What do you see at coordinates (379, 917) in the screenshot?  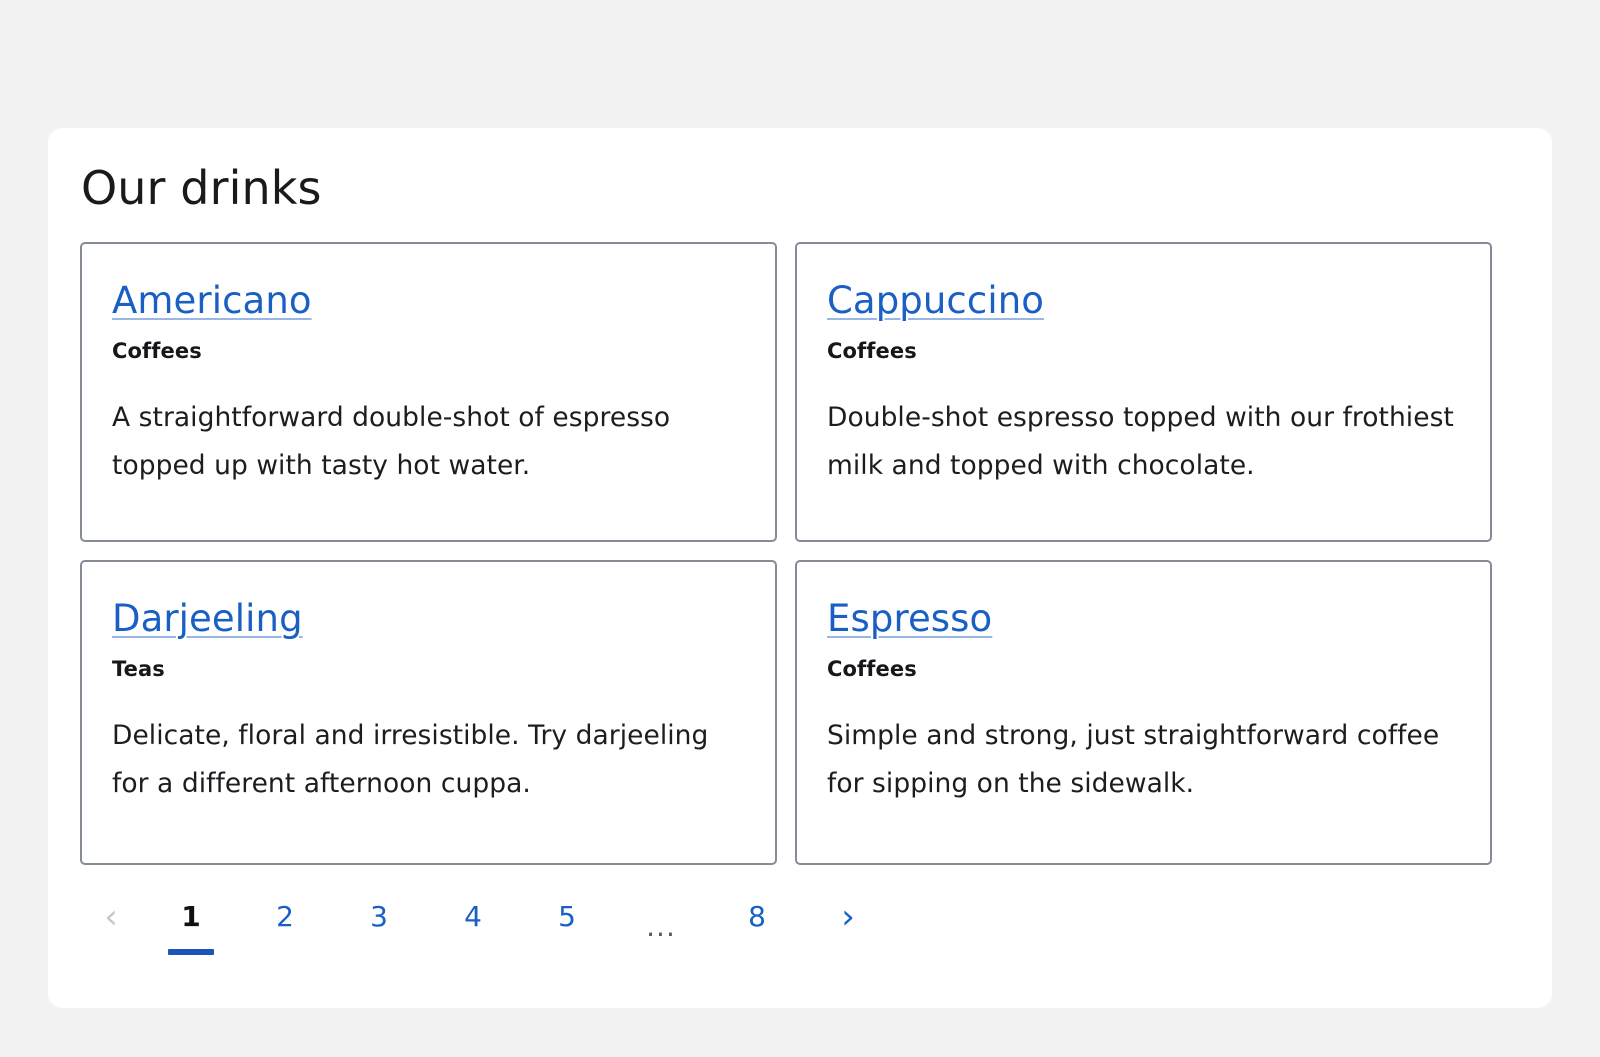 I see `pagination-page-3: 3` at bounding box center [379, 917].